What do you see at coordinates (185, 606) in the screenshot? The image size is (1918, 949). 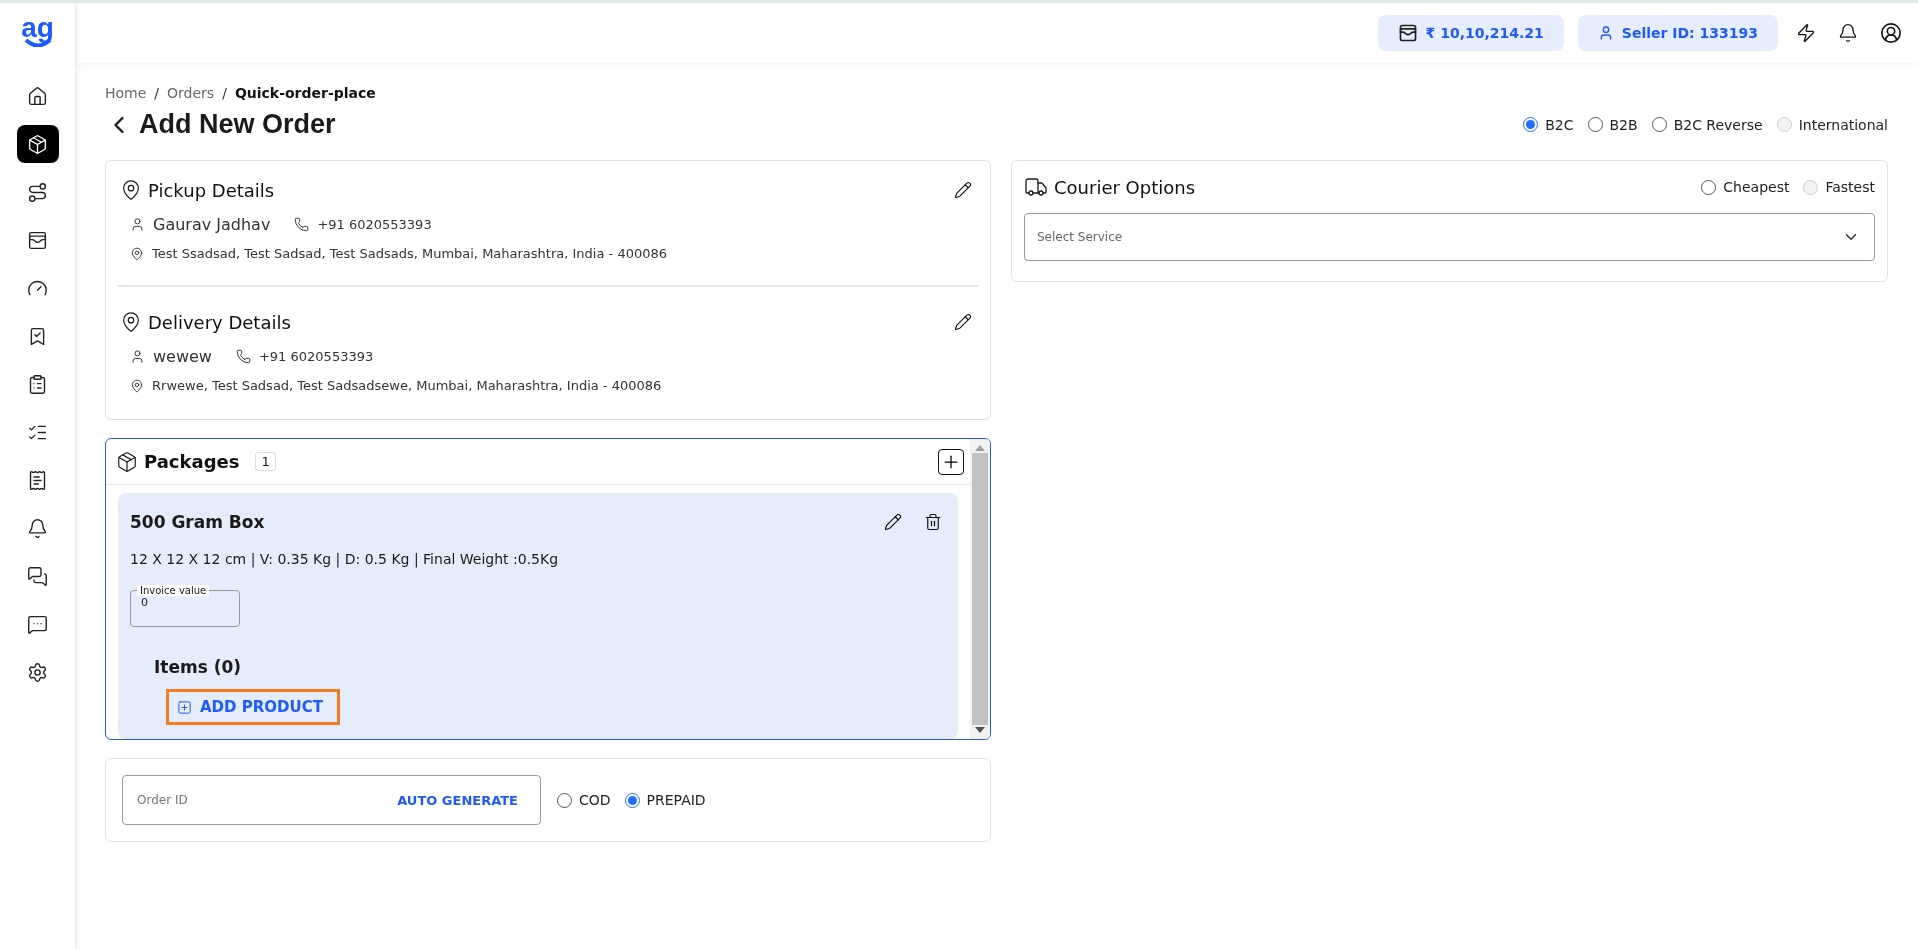 I see `invoice-value-field: Invoice value 0` at bounding box center [185, 606].